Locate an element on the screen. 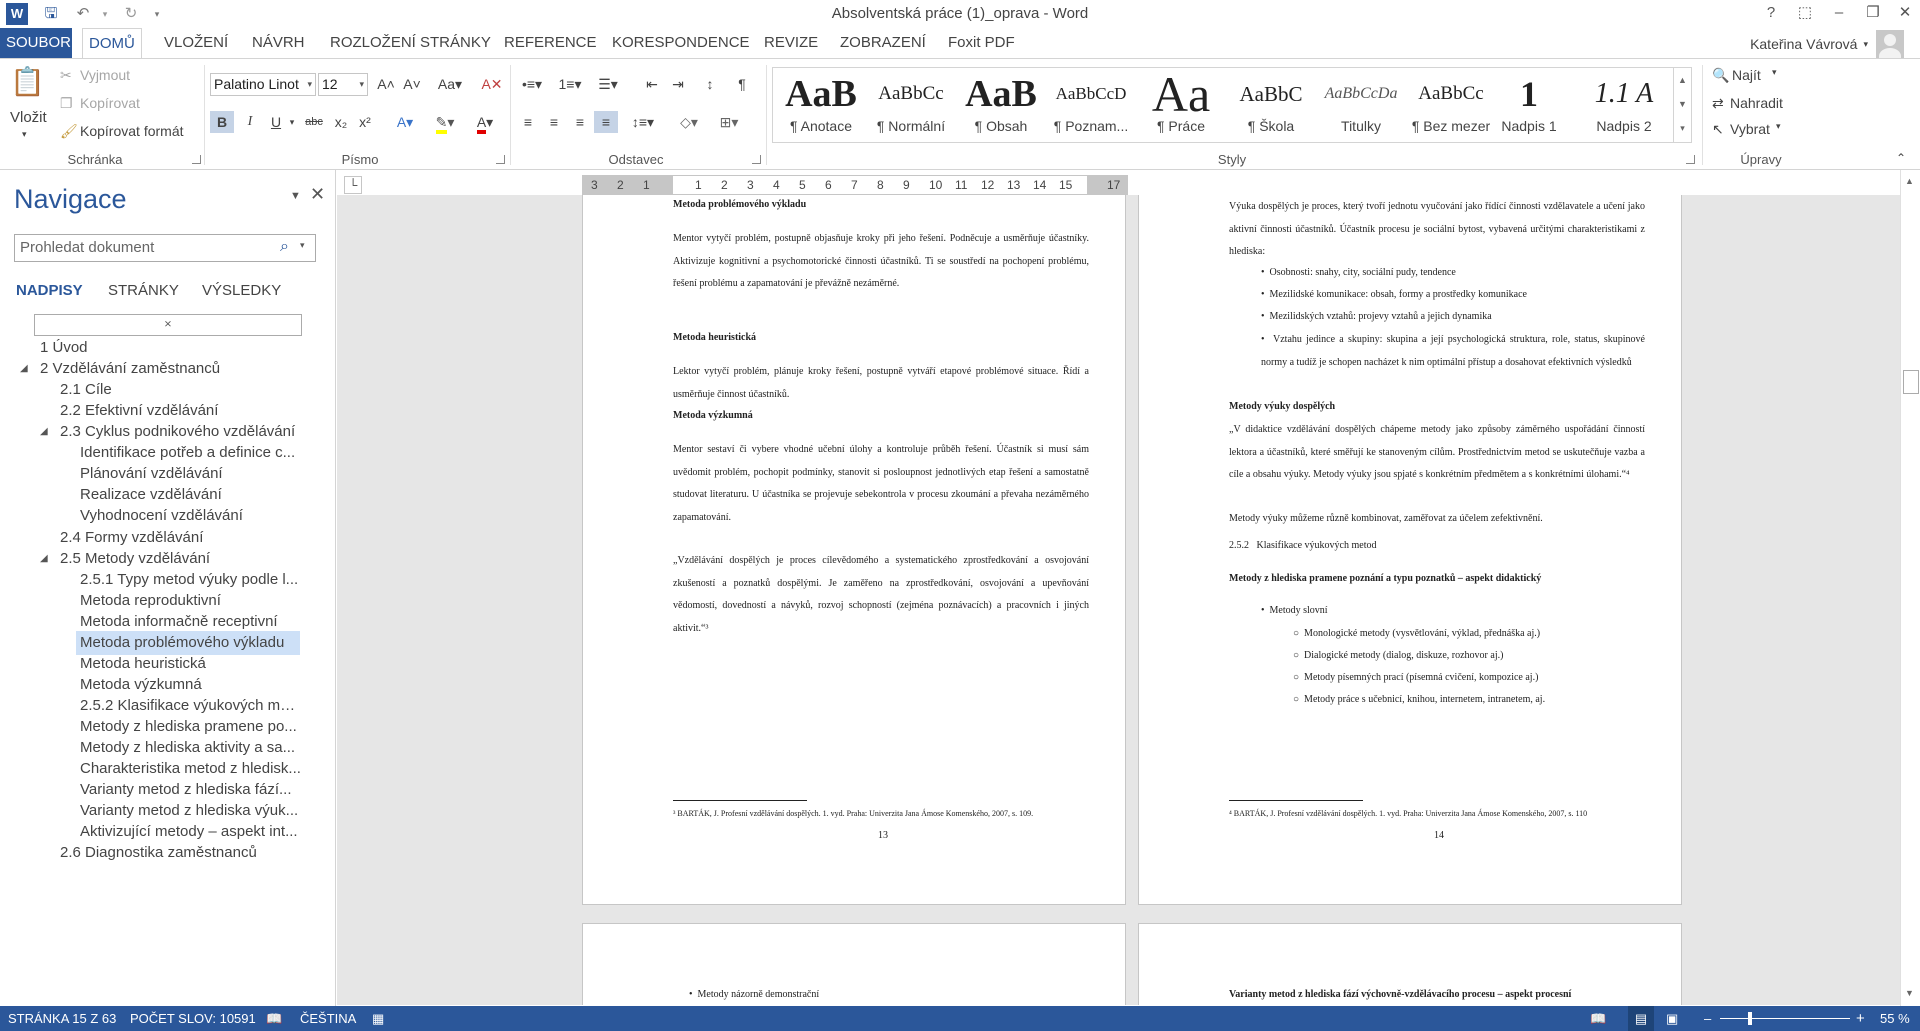 The width and height of the screenshot is (1920, 1031). align-center-icon: ≡ is located at coordinates (554, 122).